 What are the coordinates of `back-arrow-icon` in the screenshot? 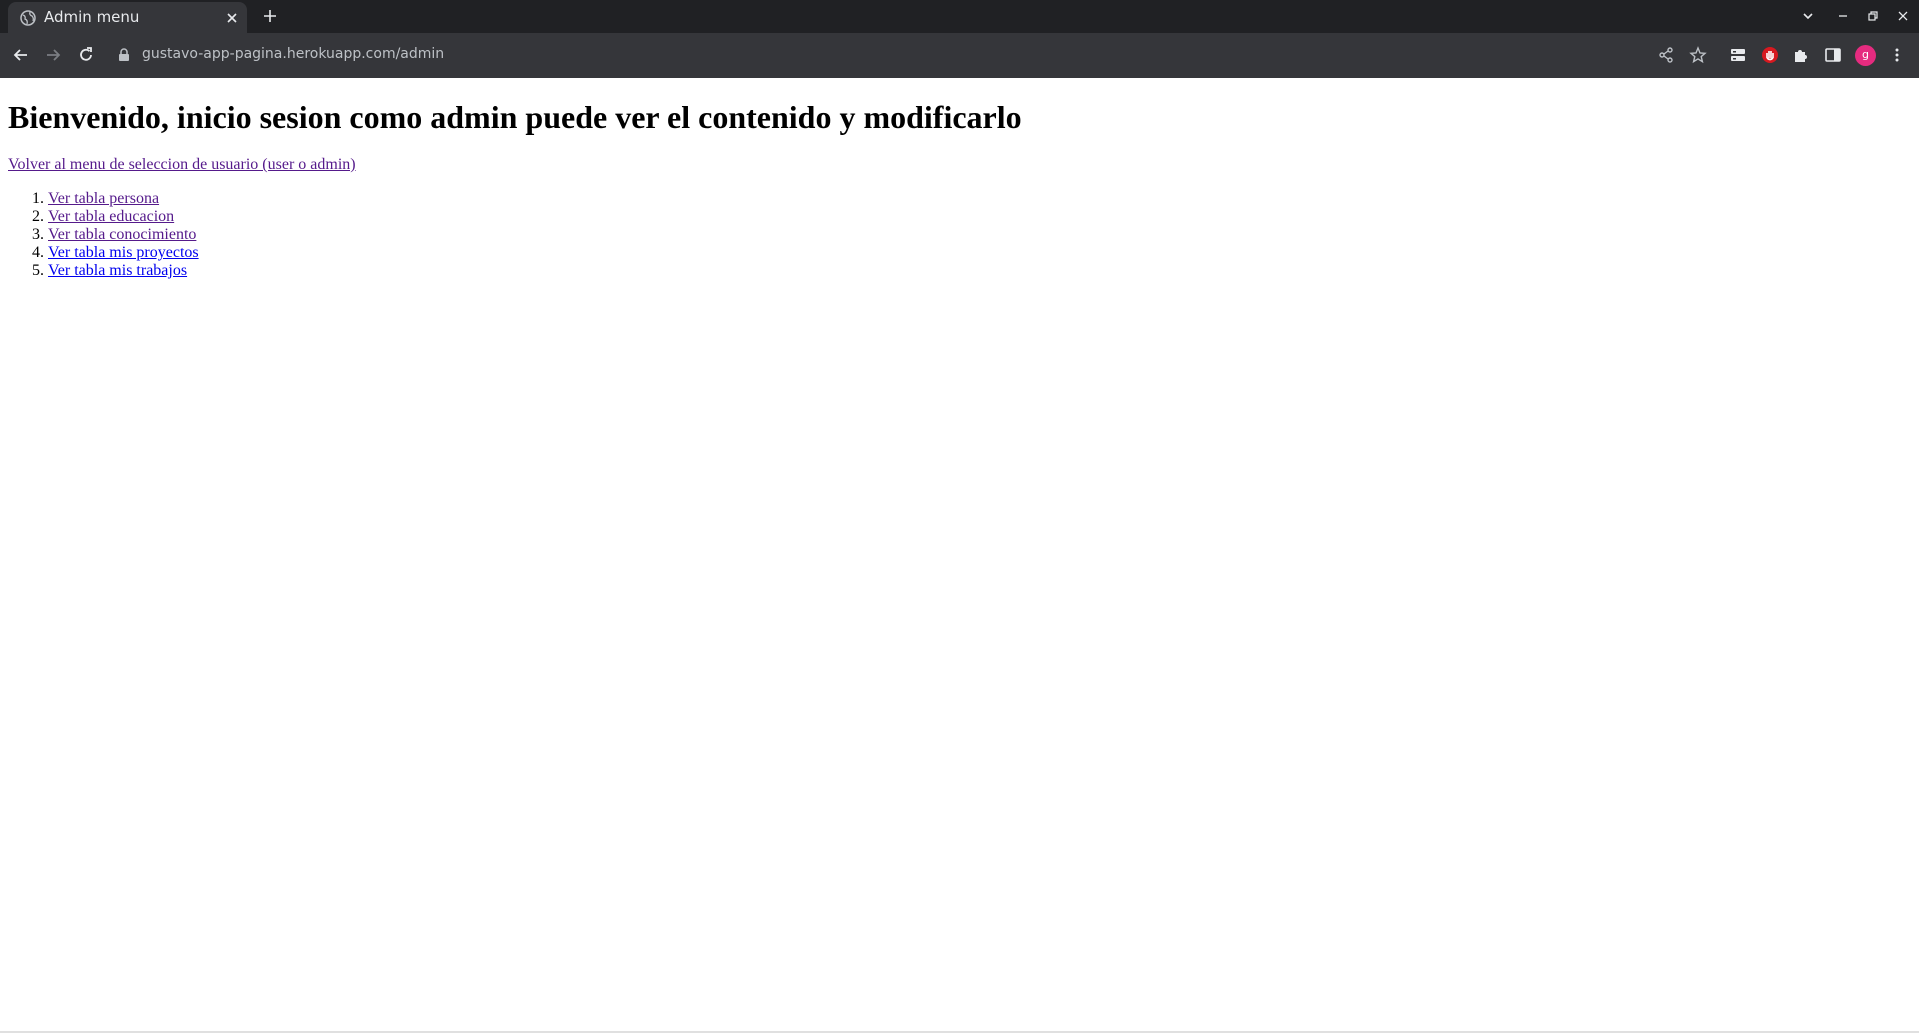 It's located at (21, 55).